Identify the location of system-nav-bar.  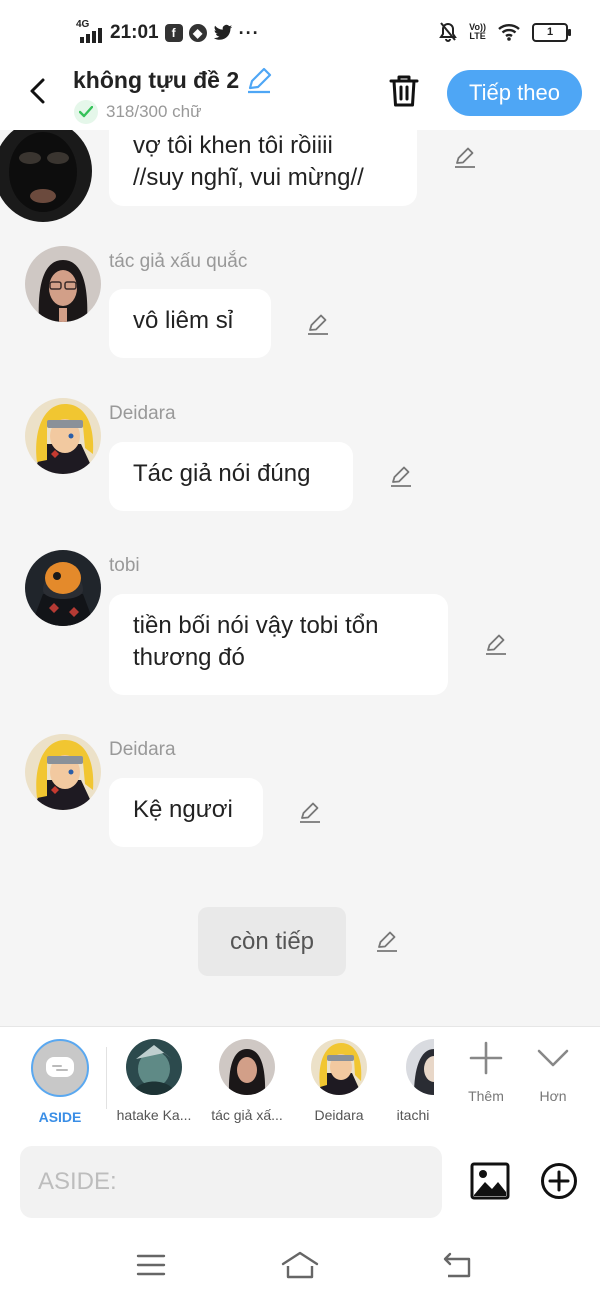
(300, 1267).